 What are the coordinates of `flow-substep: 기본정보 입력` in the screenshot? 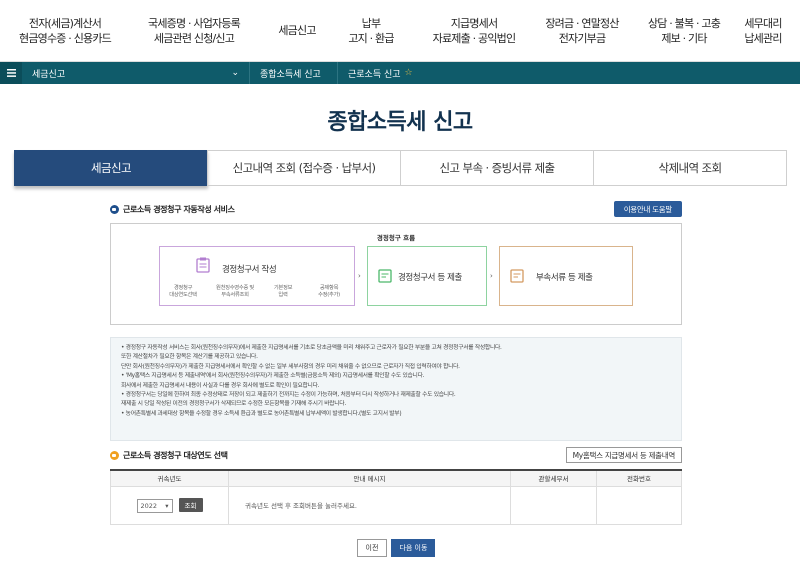 It's located at (283, 291).